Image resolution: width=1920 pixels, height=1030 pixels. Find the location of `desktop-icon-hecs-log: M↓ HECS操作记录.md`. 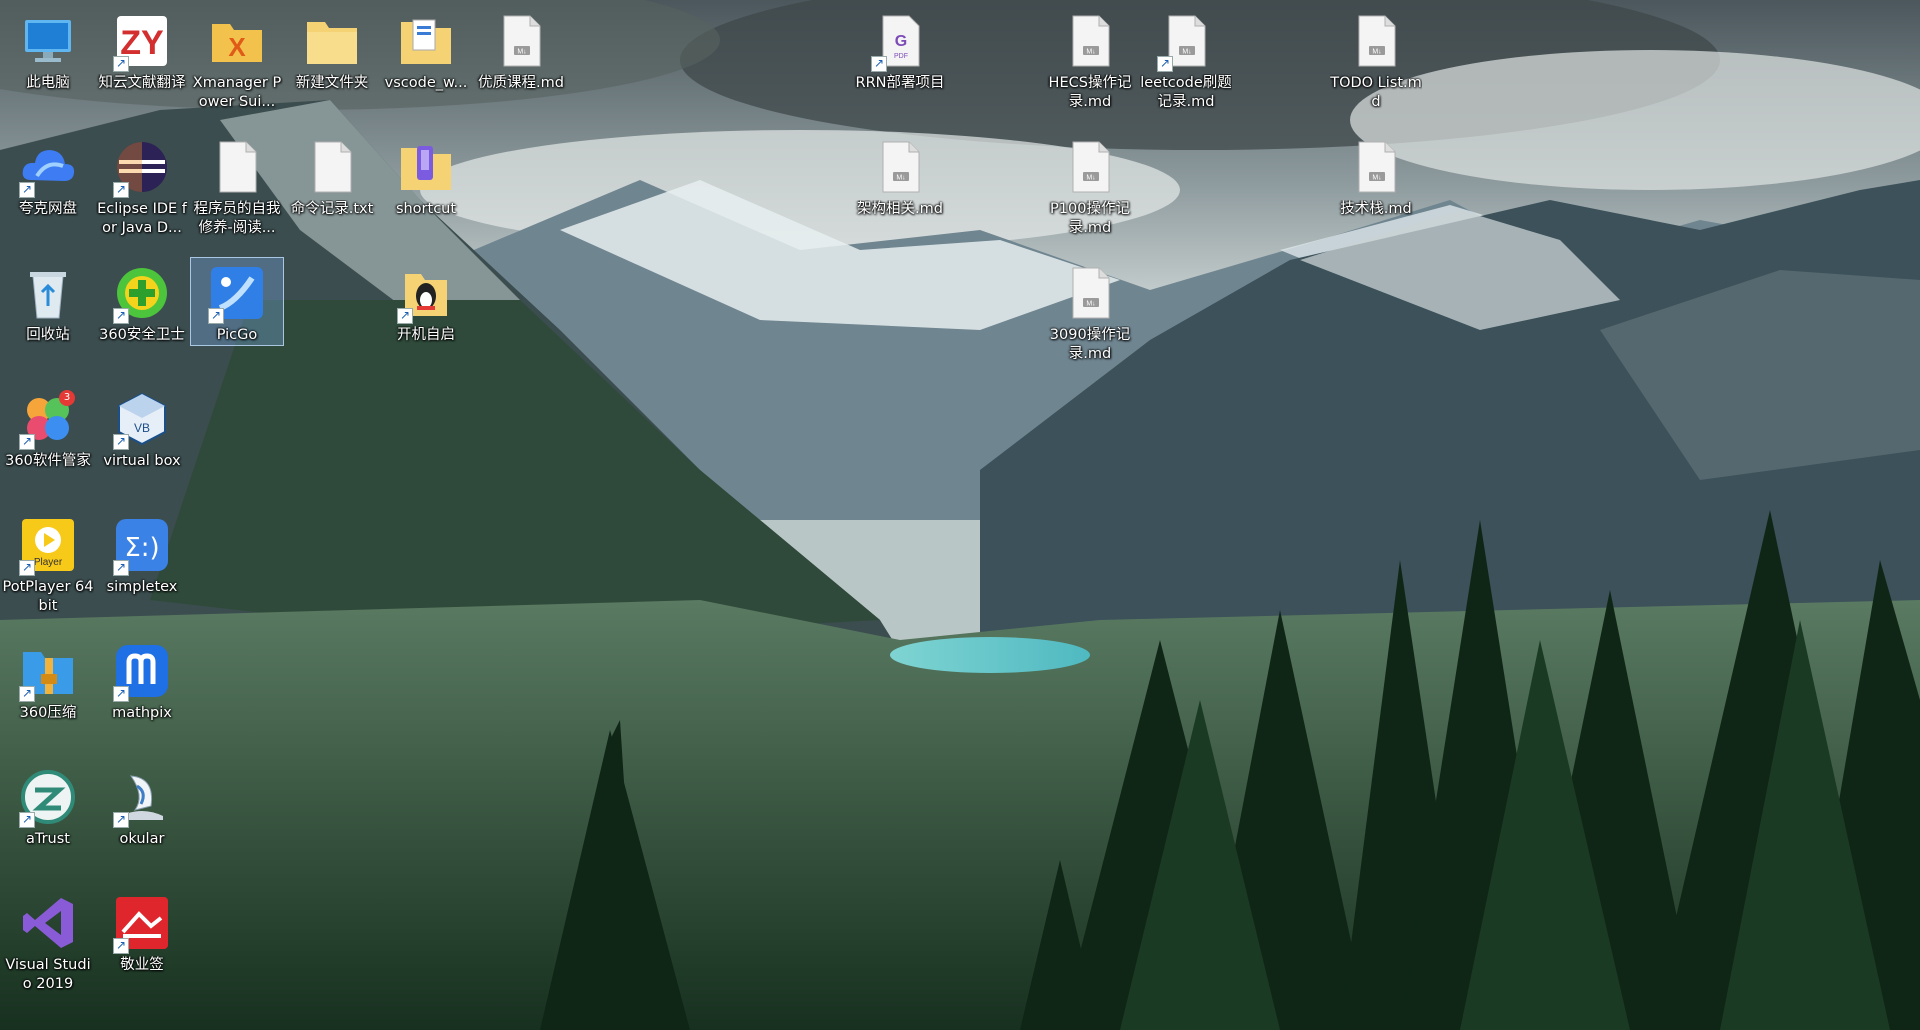

desktop-icon-hecs-log: M↓ HECS操作记录.md is located at coordinates (1090, 59).